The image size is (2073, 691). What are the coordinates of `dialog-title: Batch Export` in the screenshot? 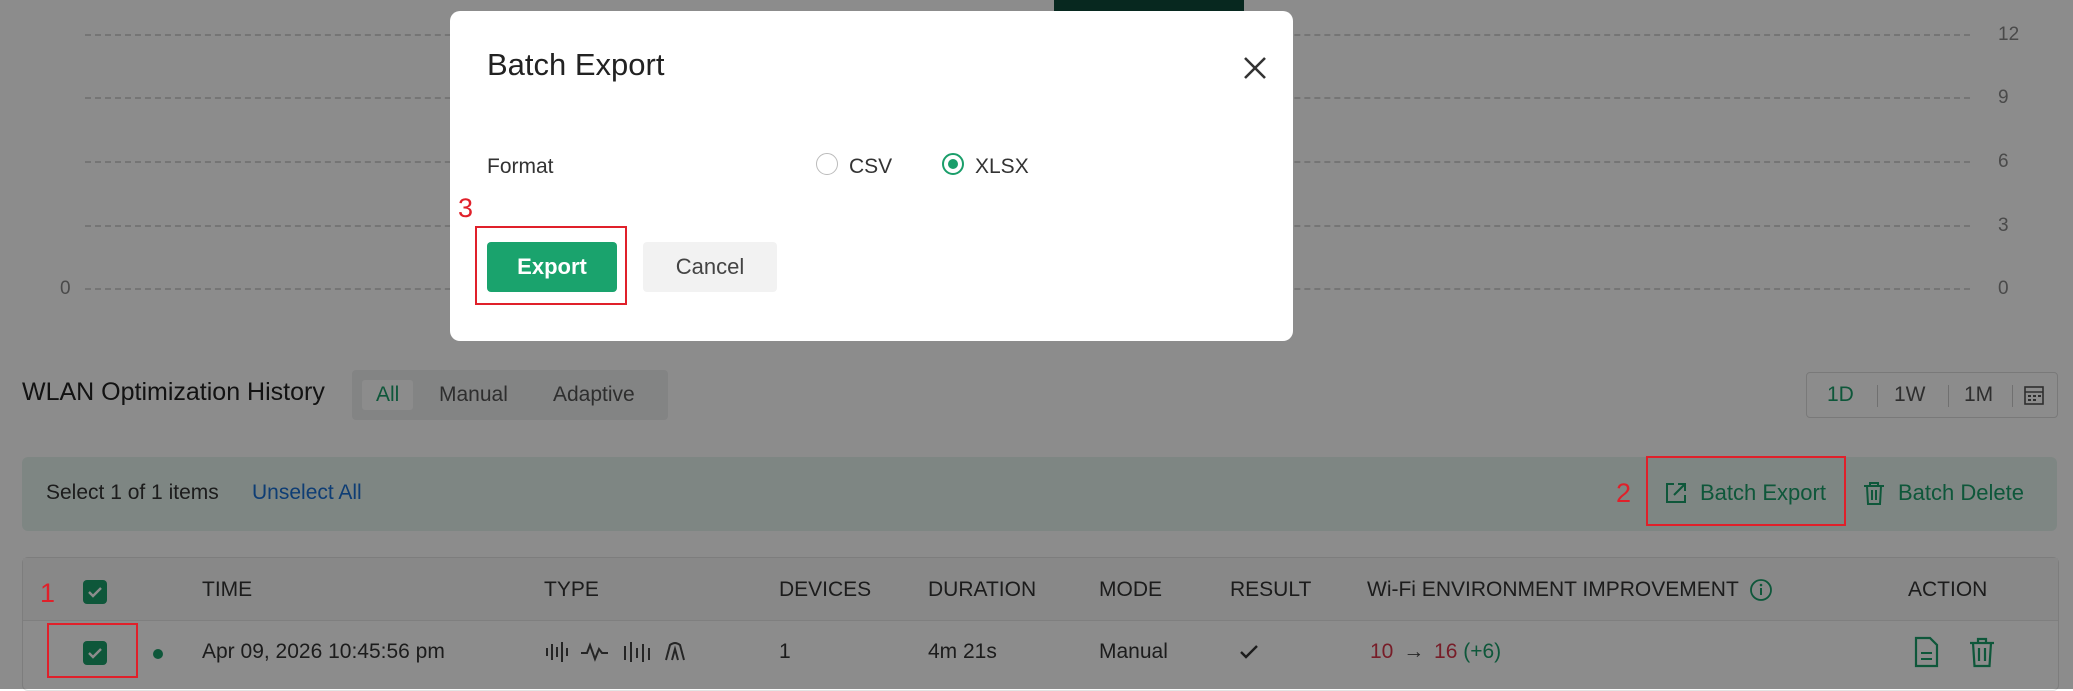 It's located at (576, 64).